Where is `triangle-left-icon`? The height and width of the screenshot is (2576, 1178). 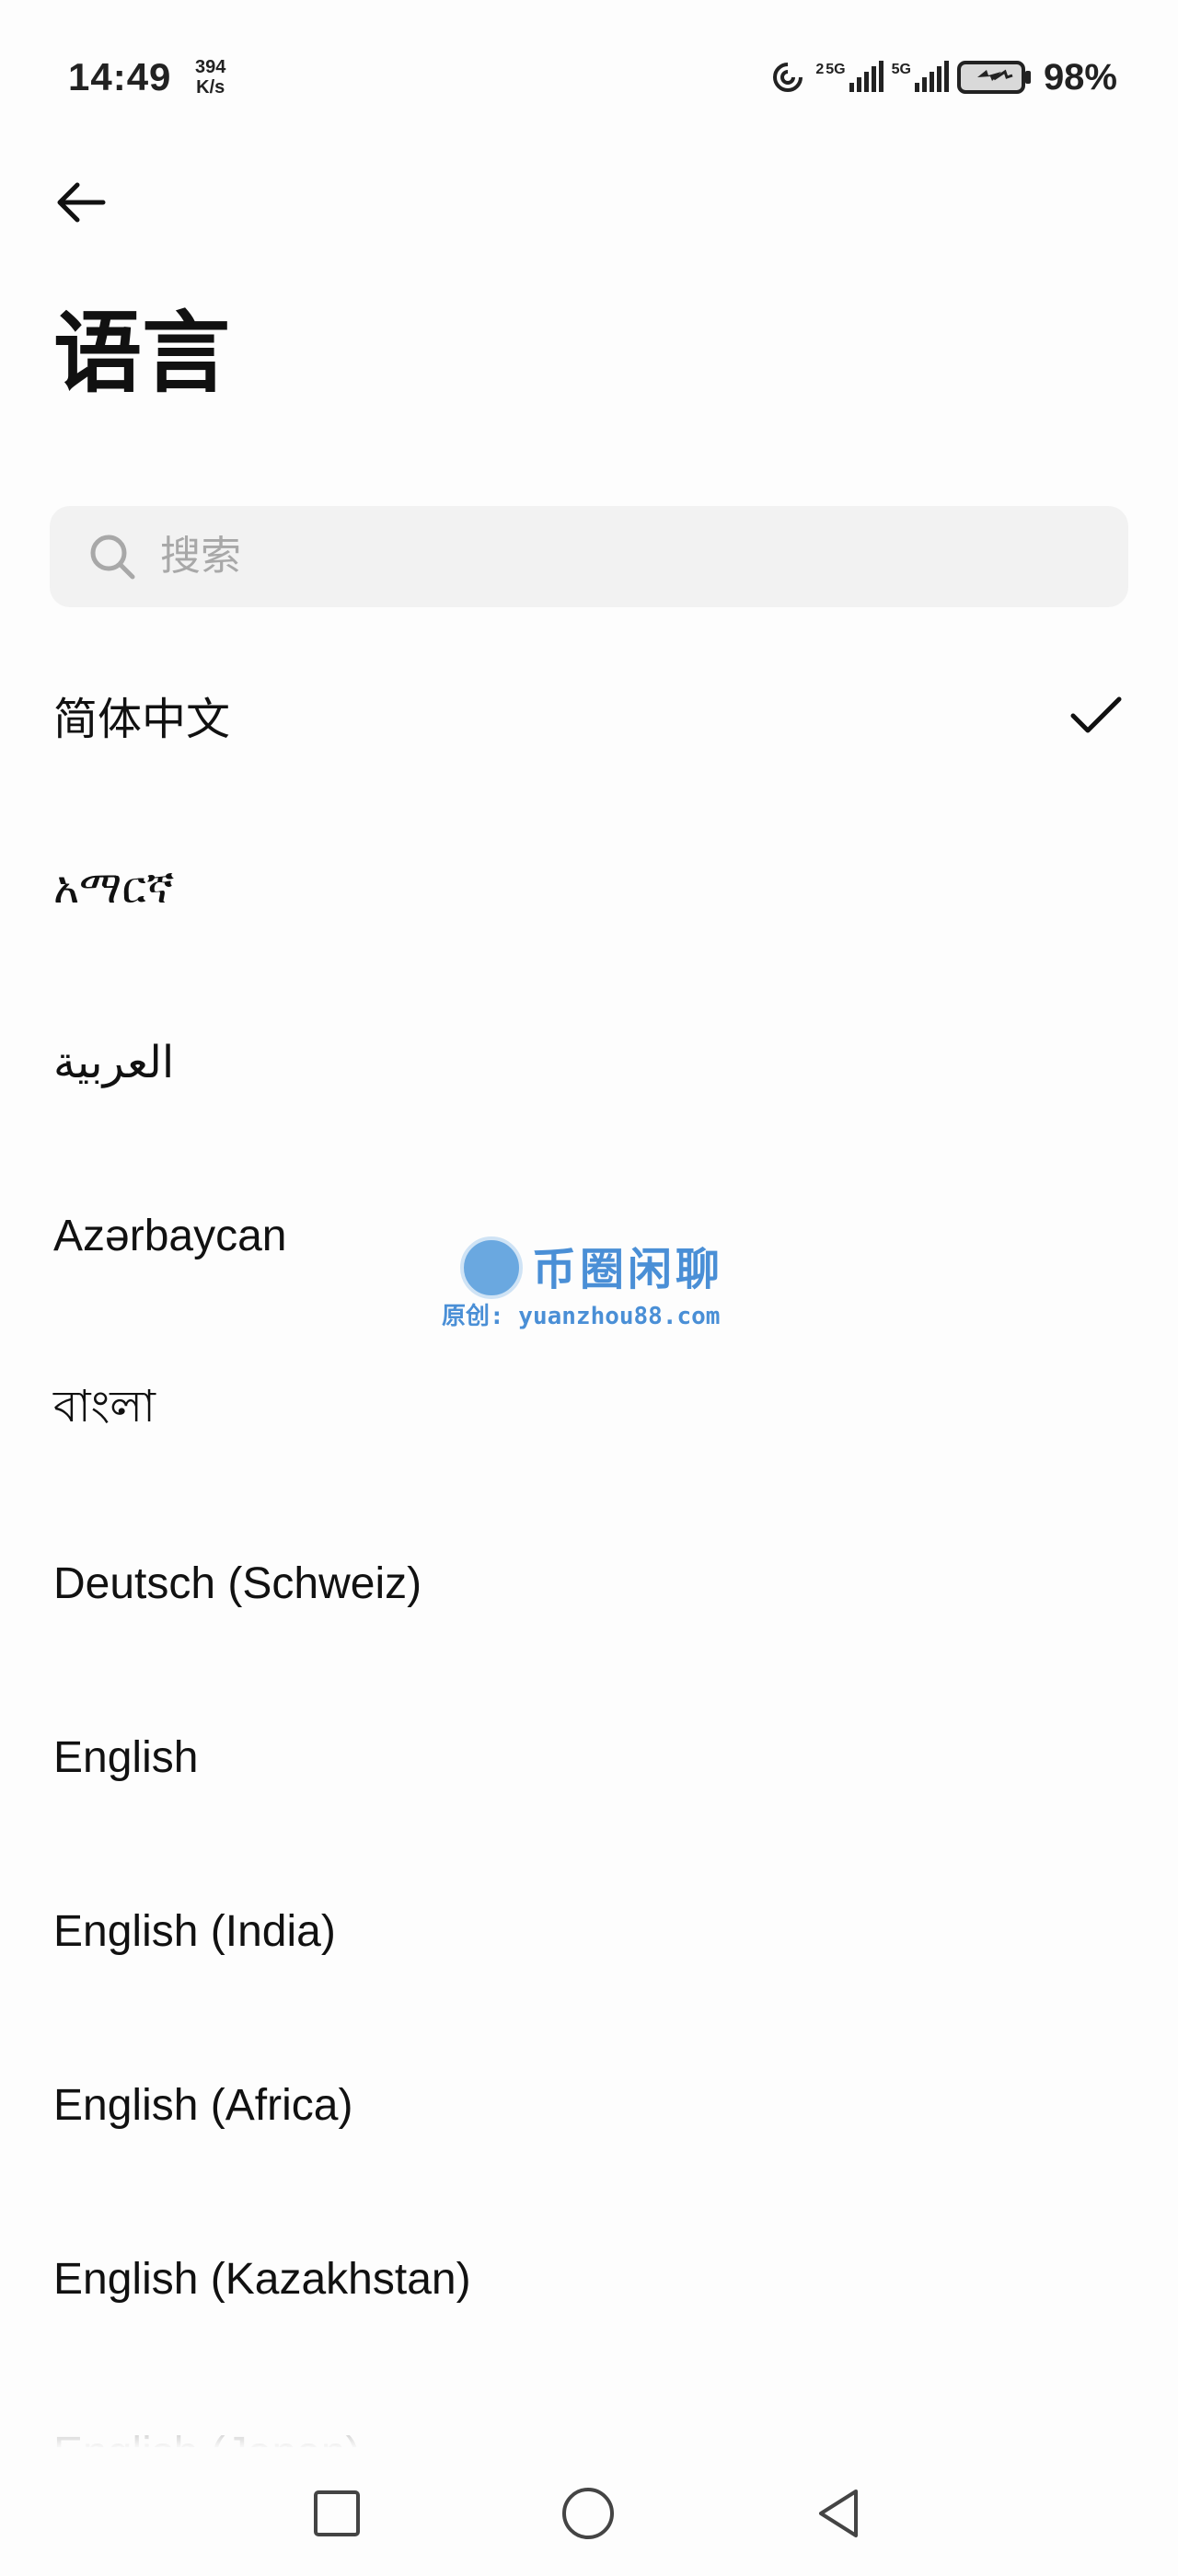
triangle-left-icon is located at coordinates (838, 2513).